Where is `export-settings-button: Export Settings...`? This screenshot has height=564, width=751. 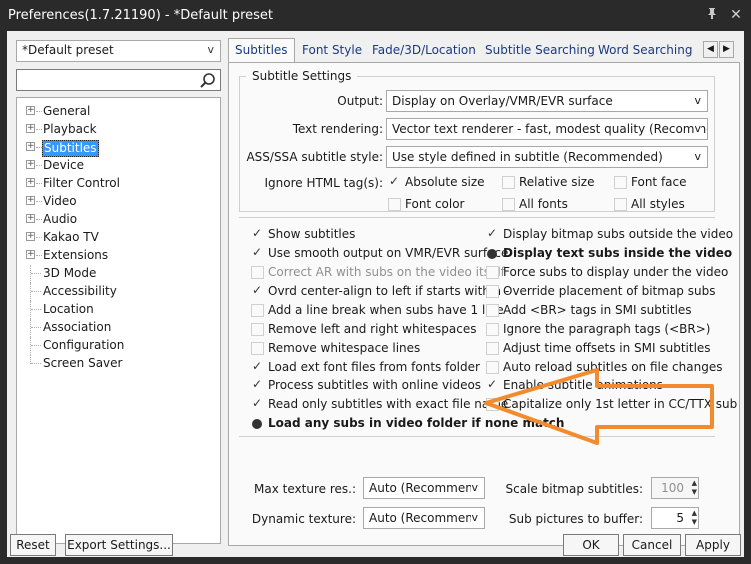
export-settings-button: Export Settings... is located at coordinates (119, 545).